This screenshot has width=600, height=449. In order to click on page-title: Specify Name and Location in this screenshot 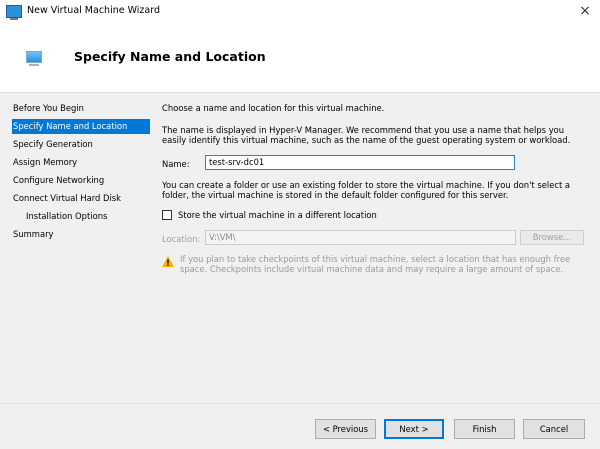, I will do `click(170, 56)`.